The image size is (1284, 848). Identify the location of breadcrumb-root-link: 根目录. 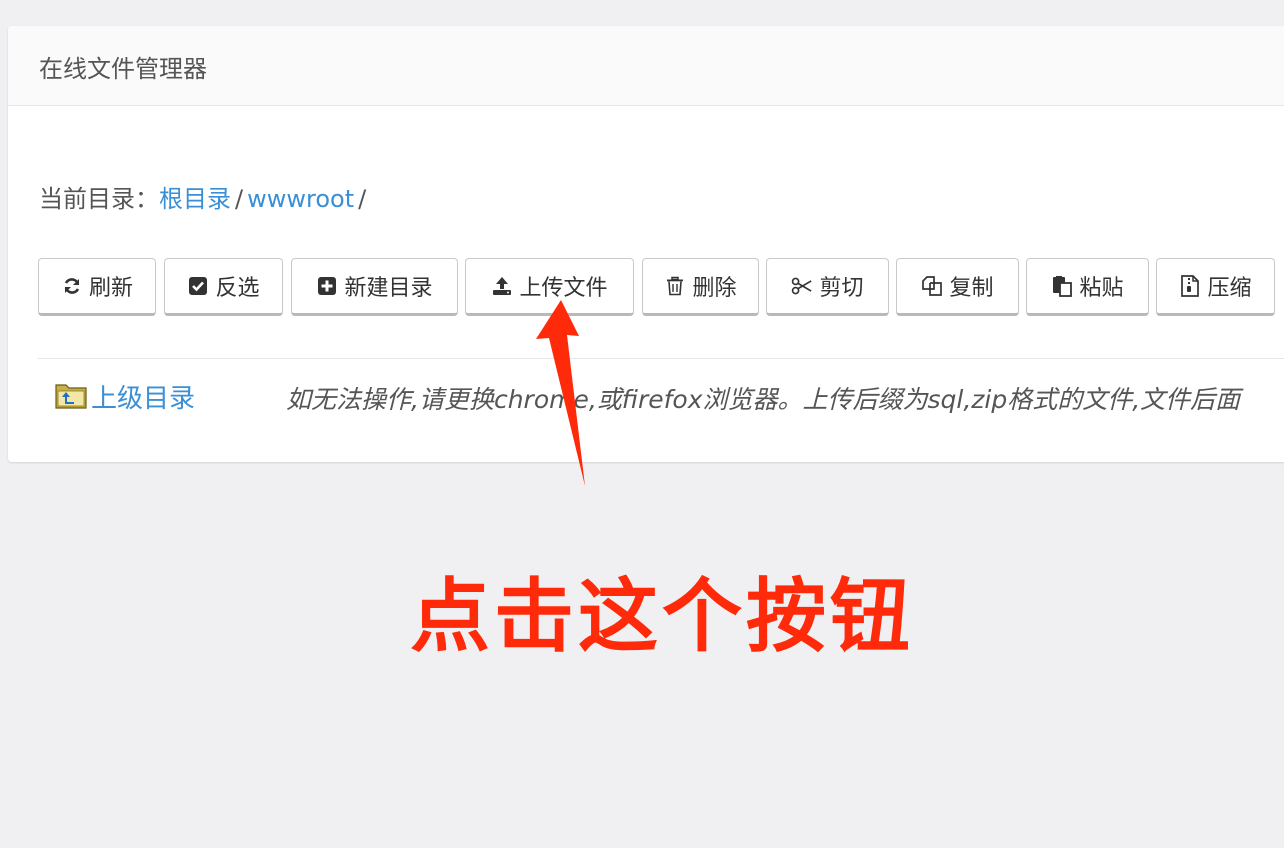
(195, 199).